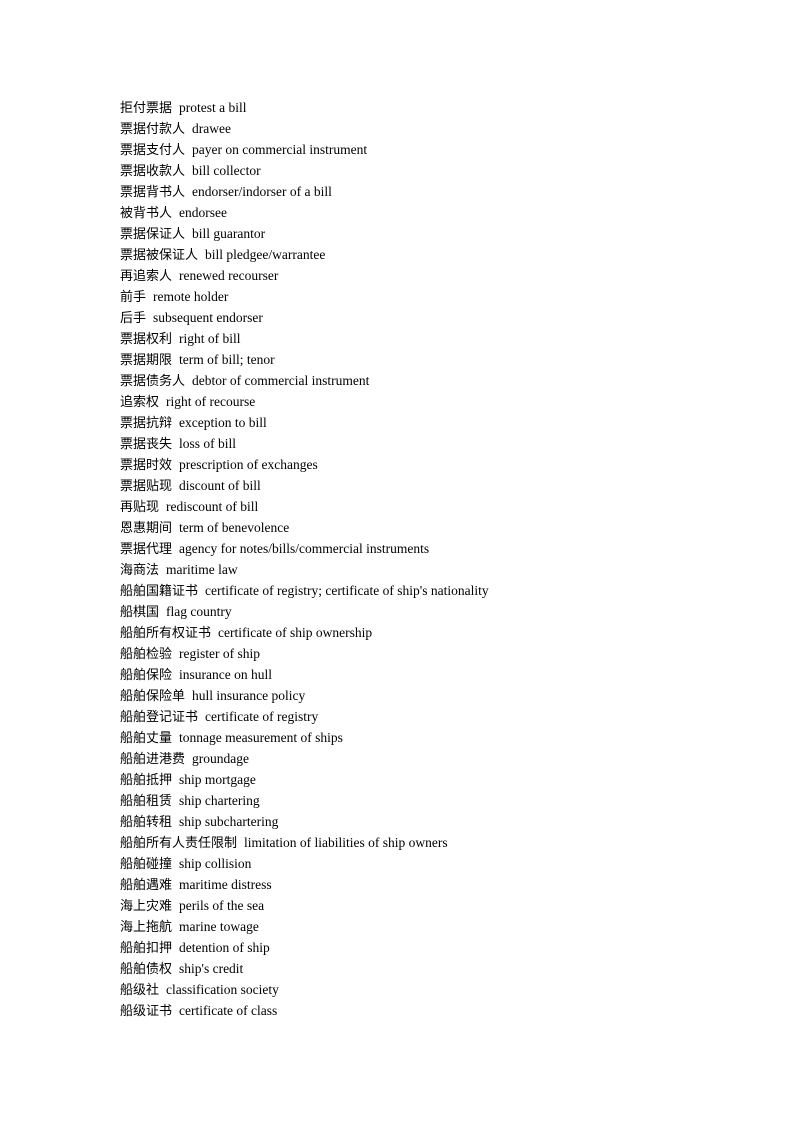 The width and height of the screenshot is (794, 1123). What do you see at coordinates (430, 254) in the screenshot?
I see `glossary-entry: 票据被保证人 bill pledgee/warrantee` at bounding box center [430, 254].